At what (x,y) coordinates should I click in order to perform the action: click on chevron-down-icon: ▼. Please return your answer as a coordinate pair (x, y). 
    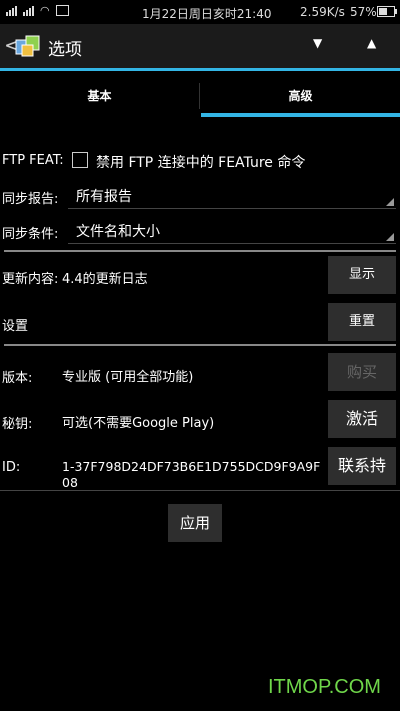
    Looking at the image, I should click on (317, 43).